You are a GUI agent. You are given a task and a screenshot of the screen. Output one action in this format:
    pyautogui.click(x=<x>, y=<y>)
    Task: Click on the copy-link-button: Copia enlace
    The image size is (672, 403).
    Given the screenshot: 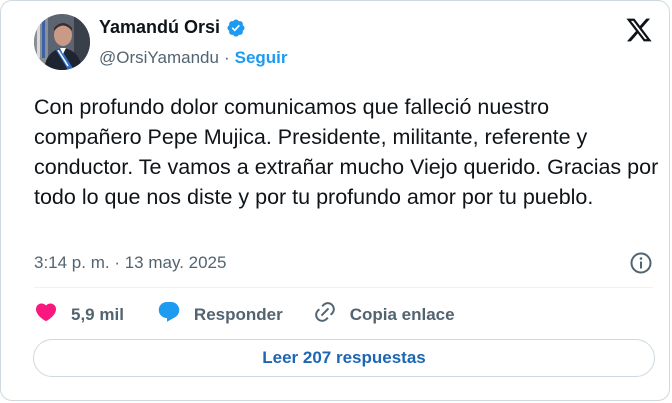 What is the action you would take?
    pyautogui.click(x=384, y=314)
    